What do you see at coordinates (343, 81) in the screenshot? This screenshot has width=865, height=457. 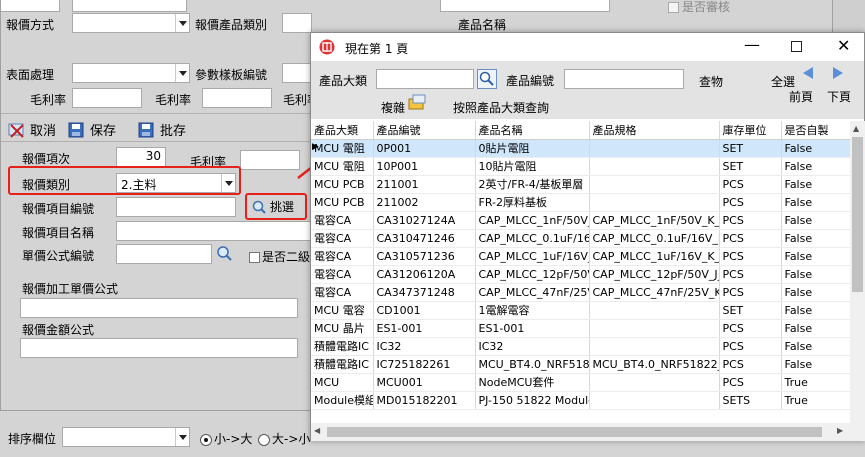 I see `category-label: 產品大類` at bounding box center [343, 81].